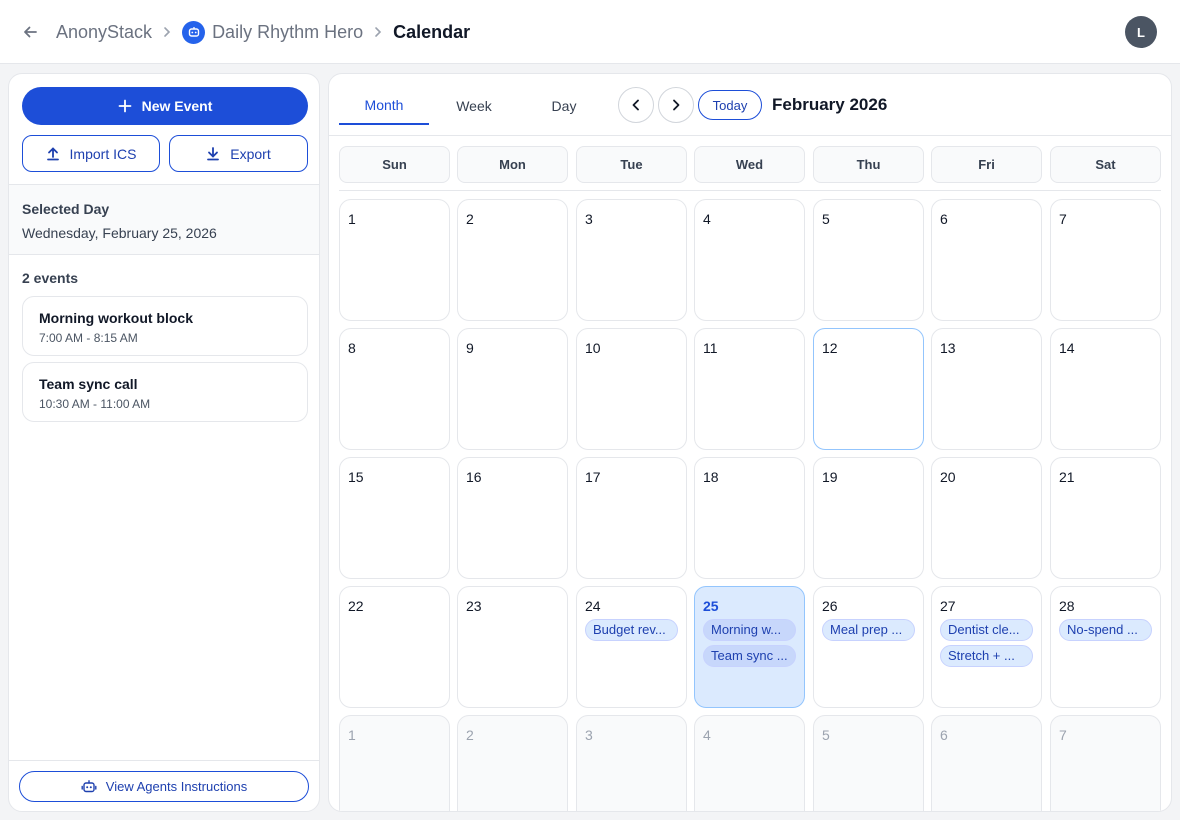  What do you see at coordinates (124, 106) in the screenshot?
I see `plus-icon` at bounding box center [124, 106].